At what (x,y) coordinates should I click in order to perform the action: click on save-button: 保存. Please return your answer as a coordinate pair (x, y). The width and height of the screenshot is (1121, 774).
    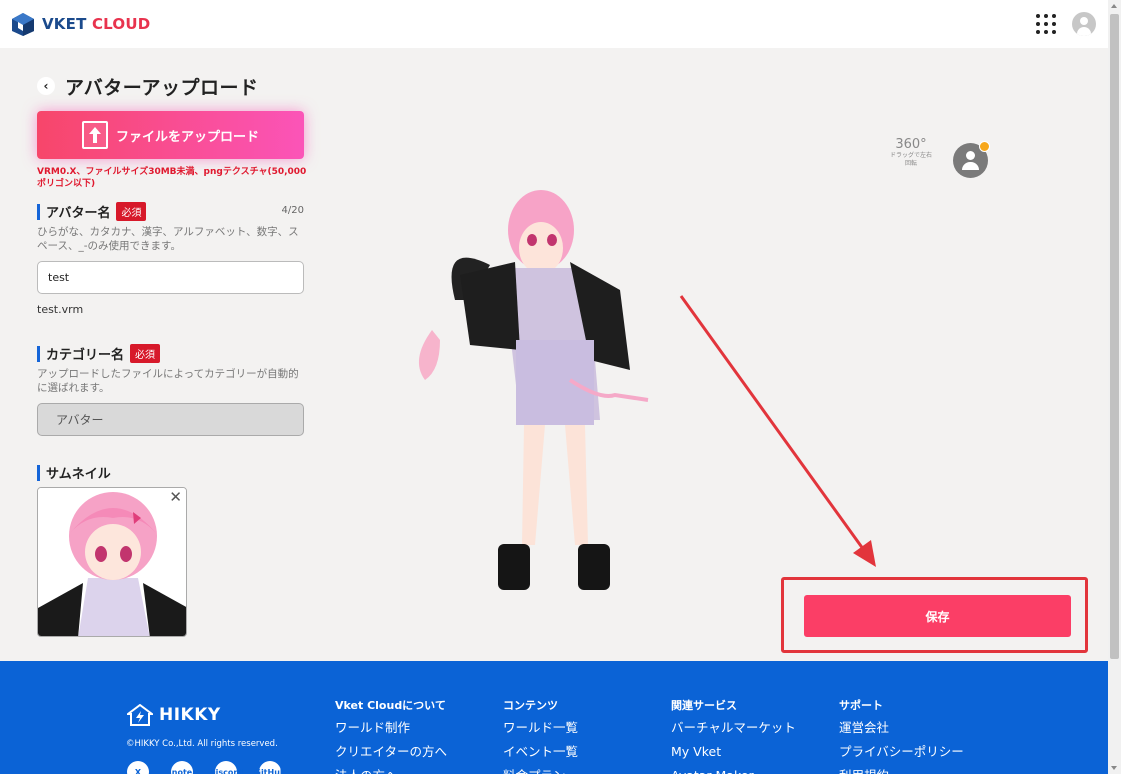
    Looking at the image, I should click on (937, 616).